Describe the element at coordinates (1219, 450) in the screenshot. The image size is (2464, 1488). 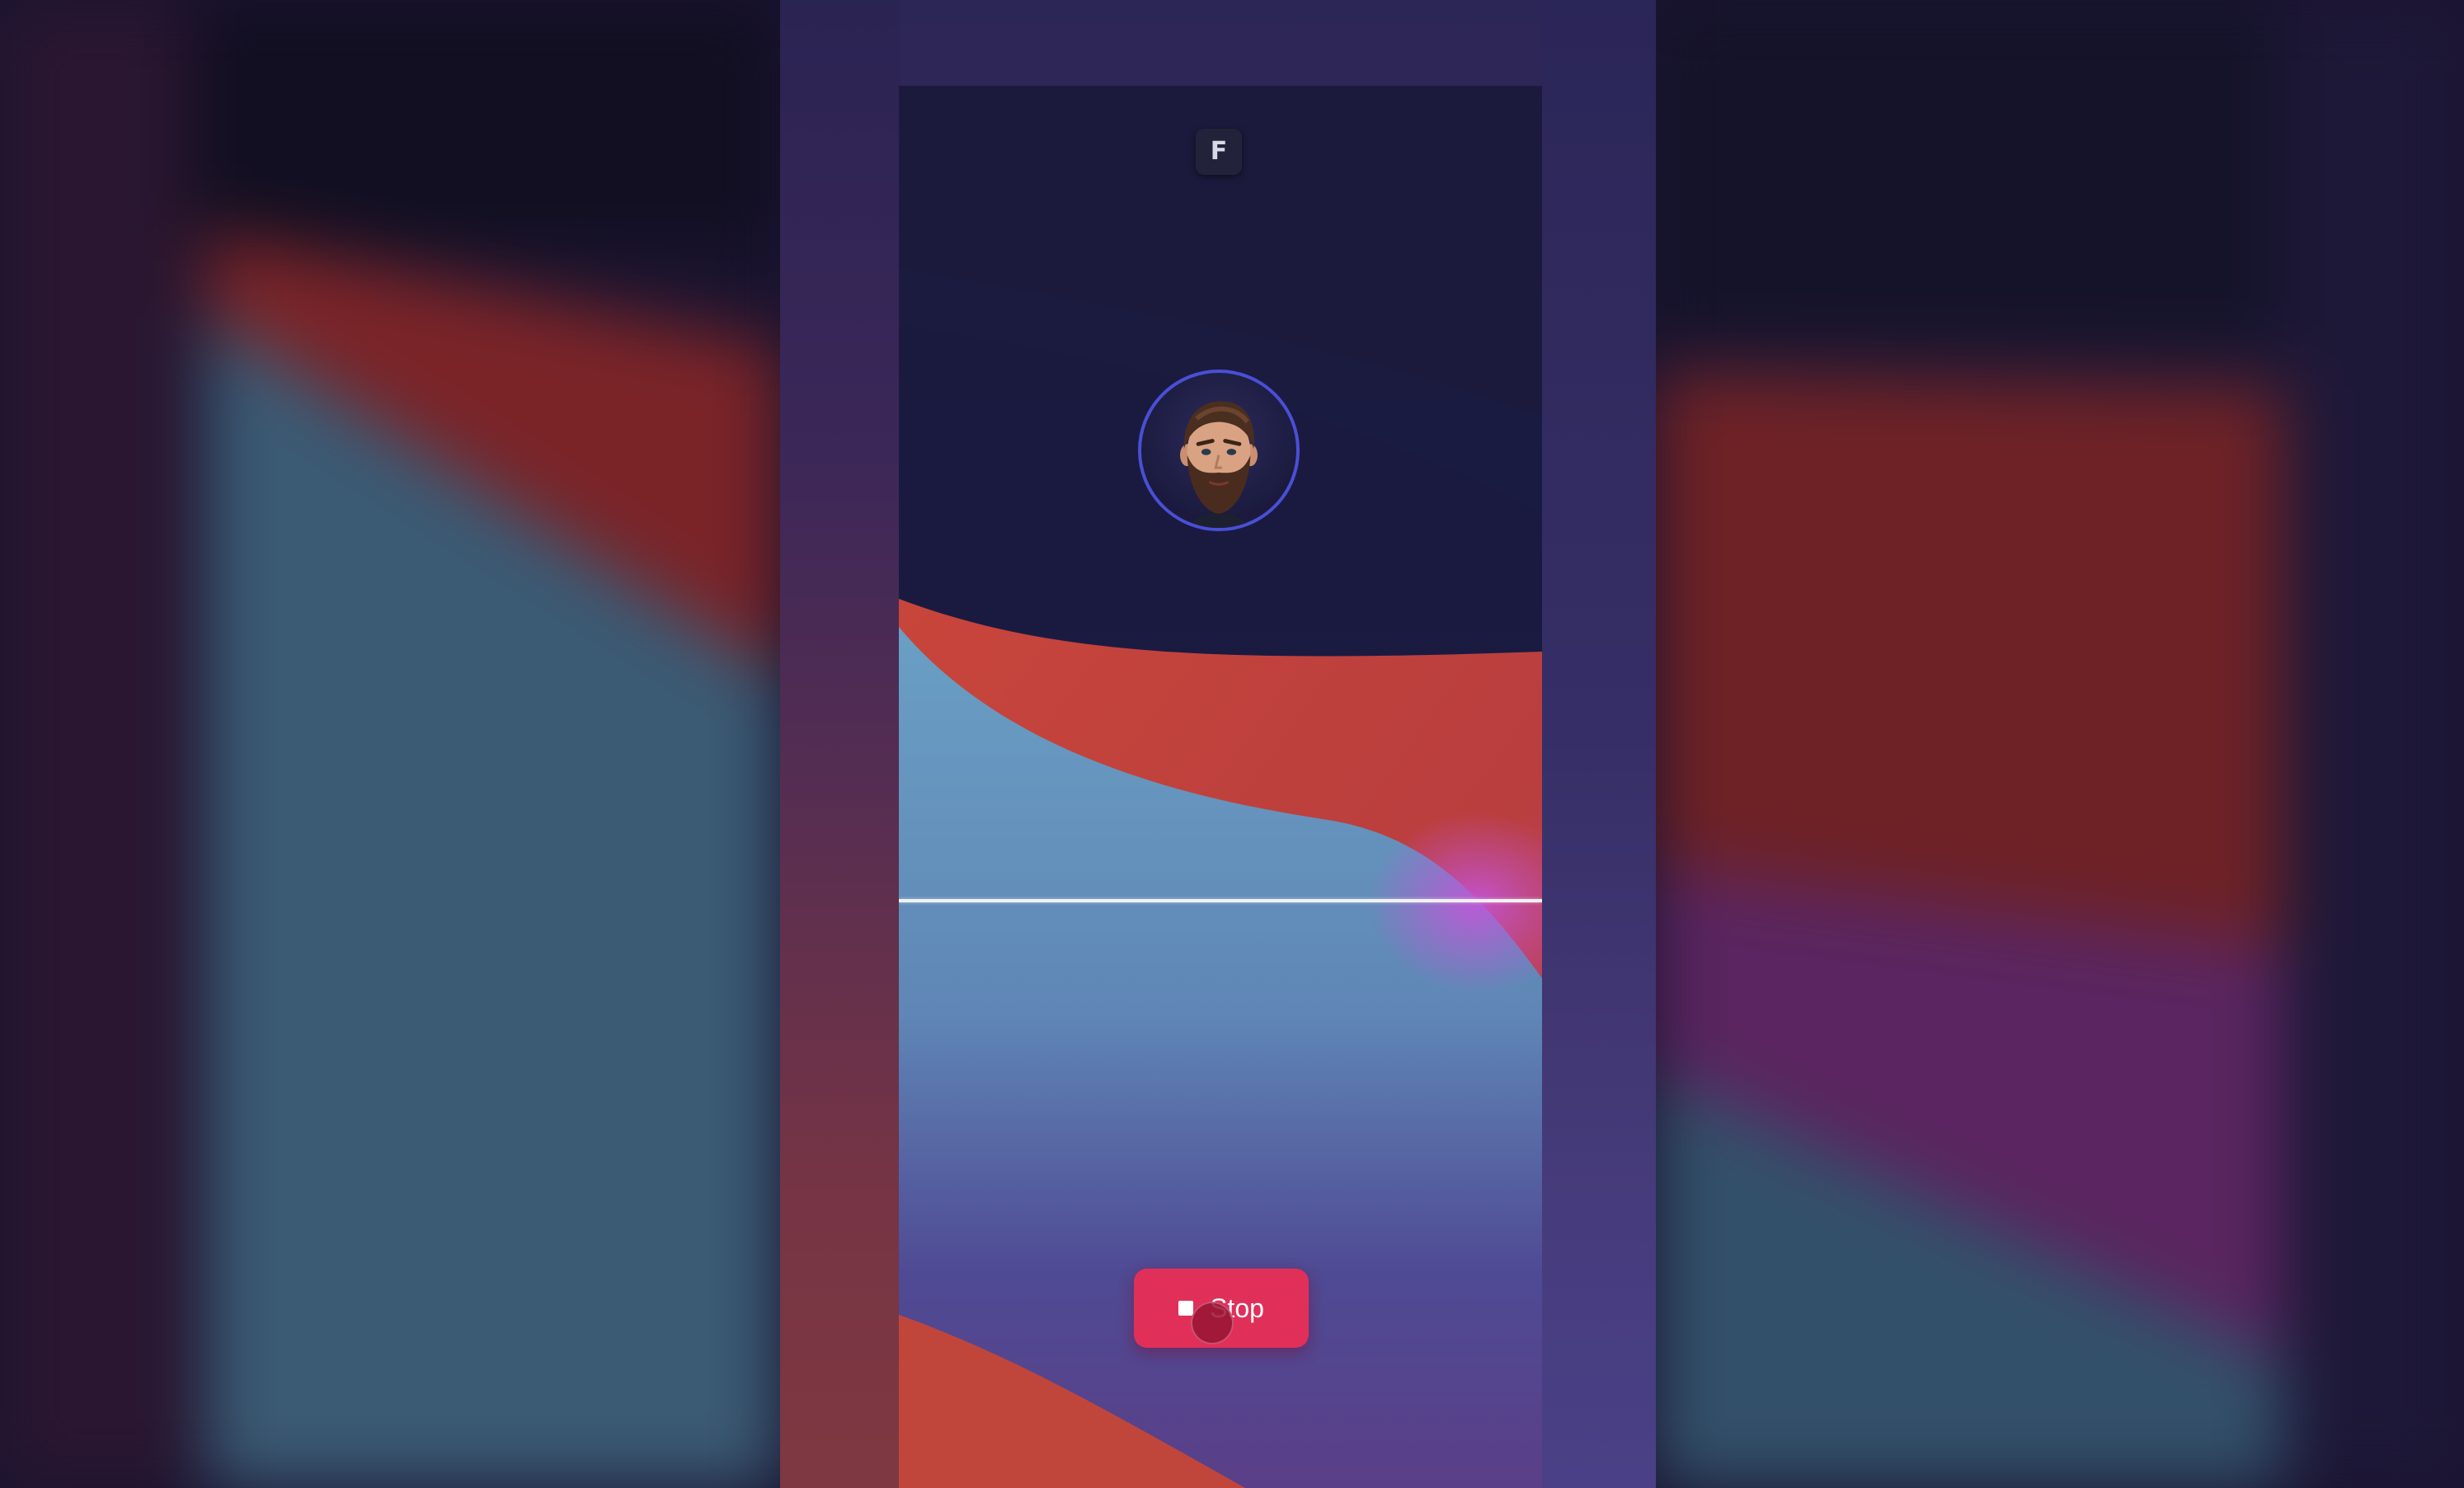
I see `bearded-man-avatar` at that location.